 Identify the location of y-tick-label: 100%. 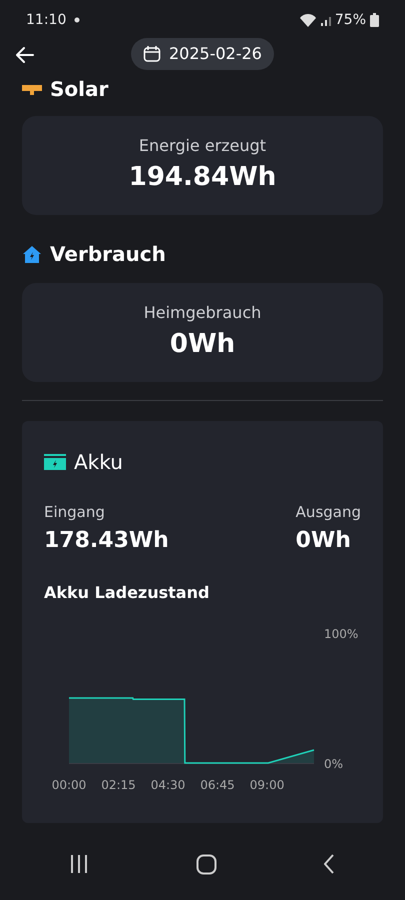
(341, 633).